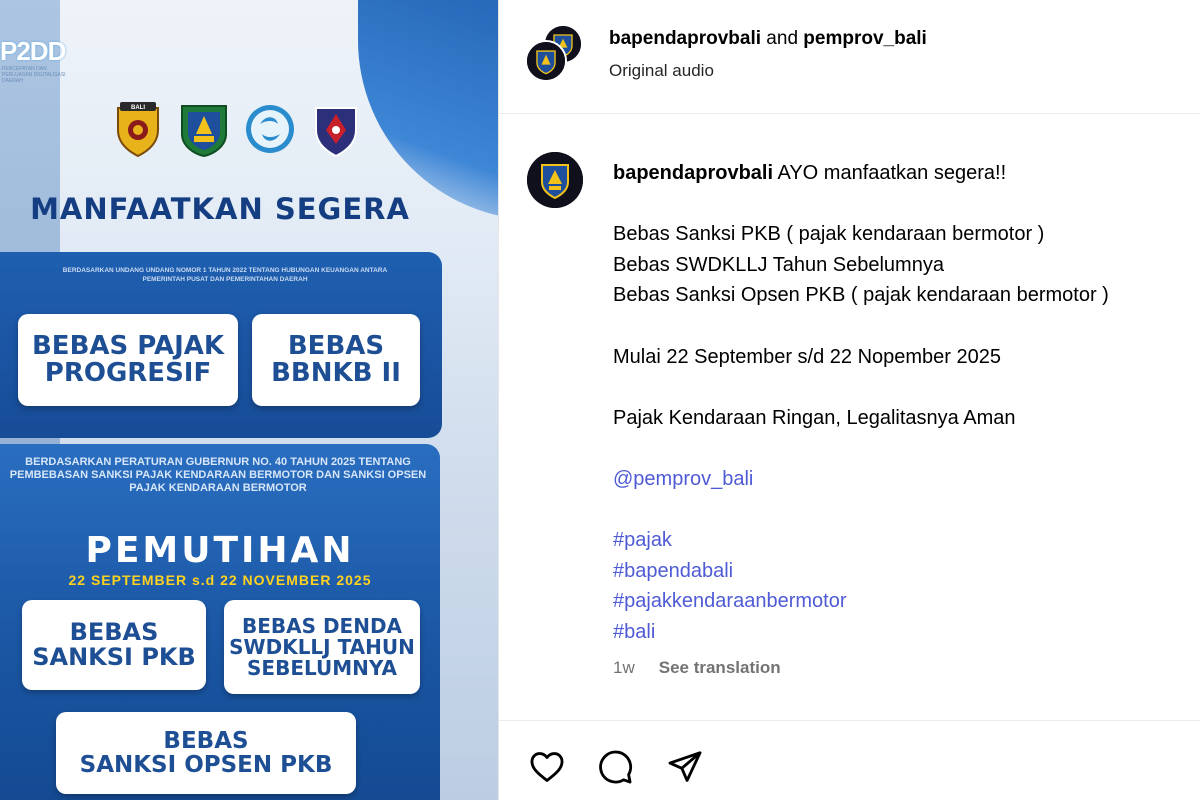 This screenshot has height=800, width=1200. I want to click on post-authors: bapendaprovbali and pemprov_bali, so click(768, 39).